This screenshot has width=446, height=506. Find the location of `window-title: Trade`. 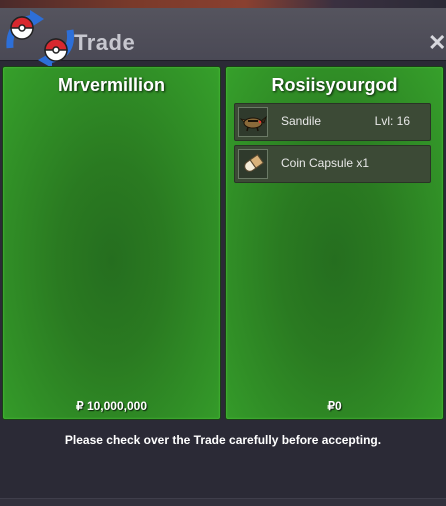

window-title: Trade is located at coordinates (105, 42).